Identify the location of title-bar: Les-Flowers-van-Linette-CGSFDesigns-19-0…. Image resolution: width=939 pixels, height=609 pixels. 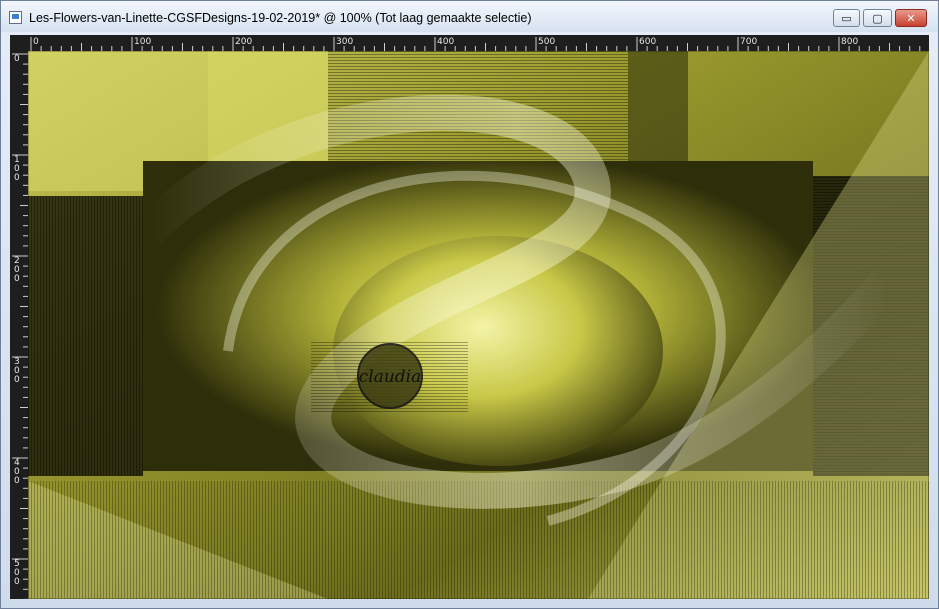
(469, 16).